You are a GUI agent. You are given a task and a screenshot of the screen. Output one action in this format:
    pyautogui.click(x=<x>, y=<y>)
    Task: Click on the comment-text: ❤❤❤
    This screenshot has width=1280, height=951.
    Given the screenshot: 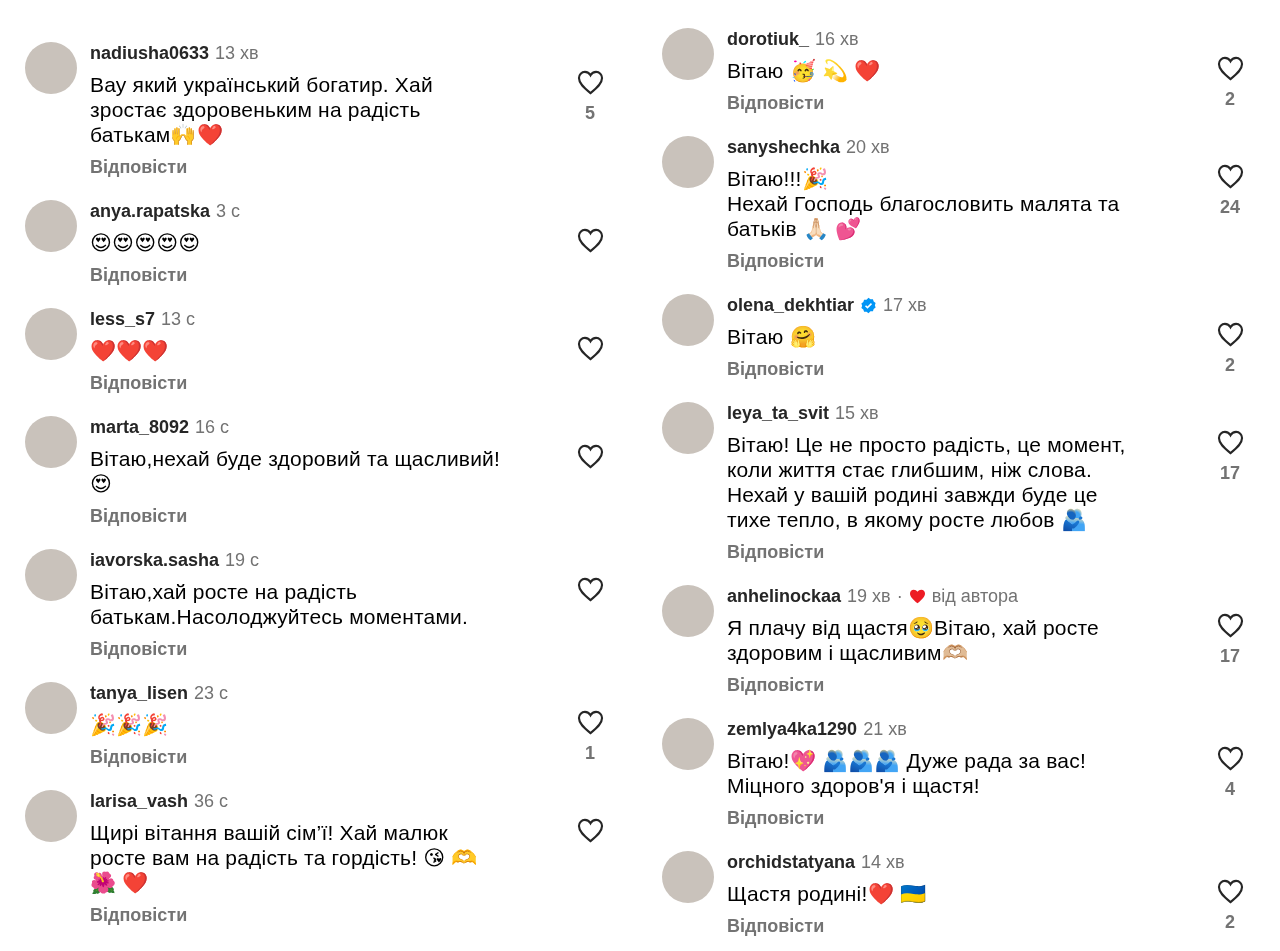 What is the action you would take?
    pyautogui.click(x=130, y=350)
    